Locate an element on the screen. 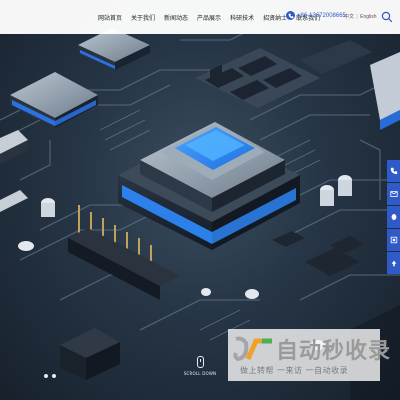  lang-chinese: 中文 is located at coordinates (349, 17).